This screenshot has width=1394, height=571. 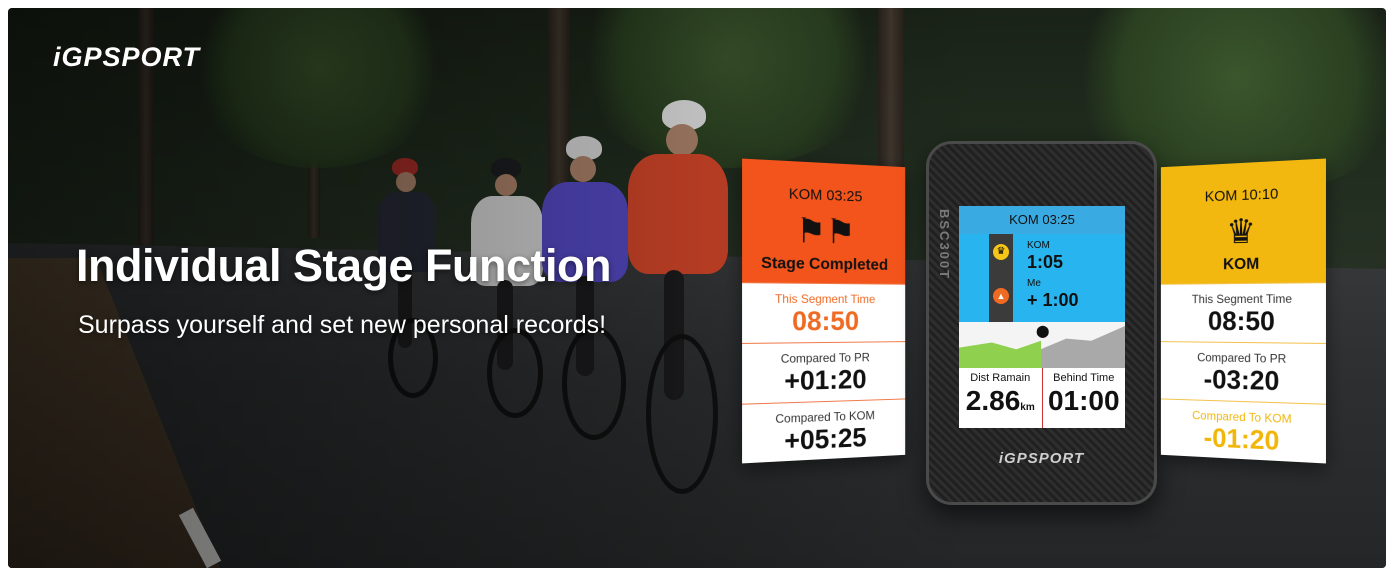 I want to click on stat-row: Compared To PR +01:20, so click(x=824, y=372).